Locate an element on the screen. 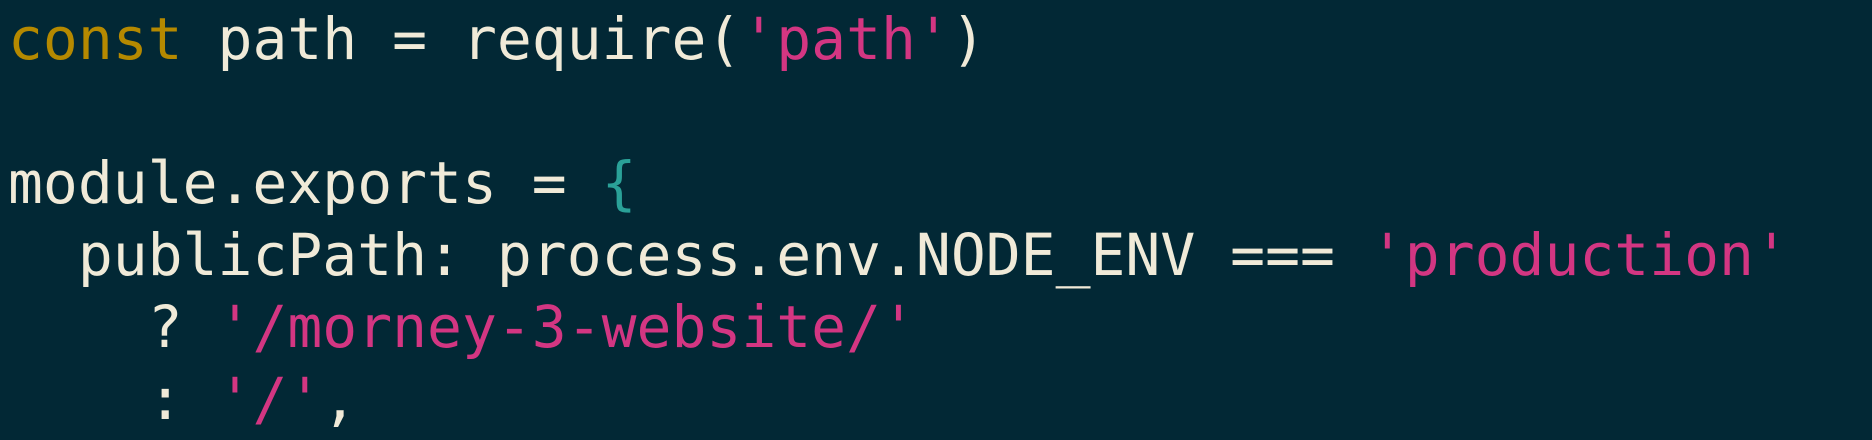 The height and width of the screenshot is (440, 1872). code-text: path = require( is located at coordinates (462, 39).